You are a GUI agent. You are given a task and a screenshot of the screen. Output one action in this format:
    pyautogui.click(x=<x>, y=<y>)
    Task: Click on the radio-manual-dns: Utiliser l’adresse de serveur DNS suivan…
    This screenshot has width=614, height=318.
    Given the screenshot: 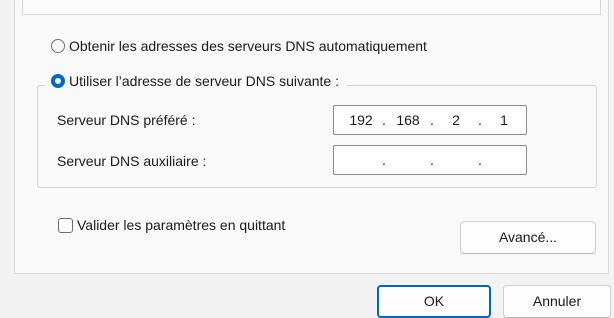 What is the action you would take?
    pyautogui.click(x=196, y=81)
    